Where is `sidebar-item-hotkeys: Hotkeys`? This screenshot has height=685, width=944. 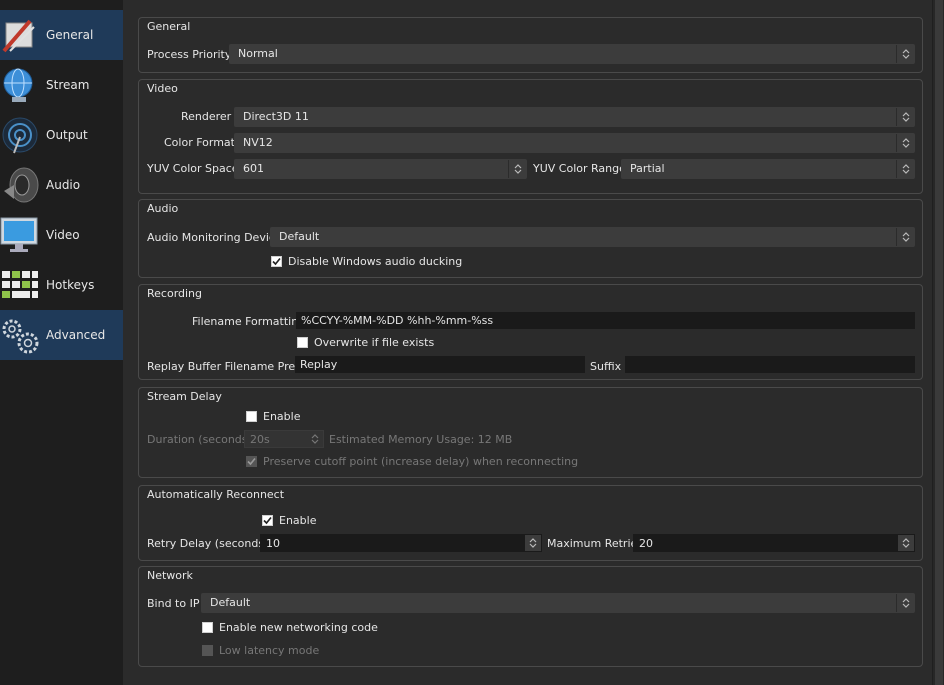 sidebar-item-hotkeys: Hotkeys is located at coordinates (61, 285).